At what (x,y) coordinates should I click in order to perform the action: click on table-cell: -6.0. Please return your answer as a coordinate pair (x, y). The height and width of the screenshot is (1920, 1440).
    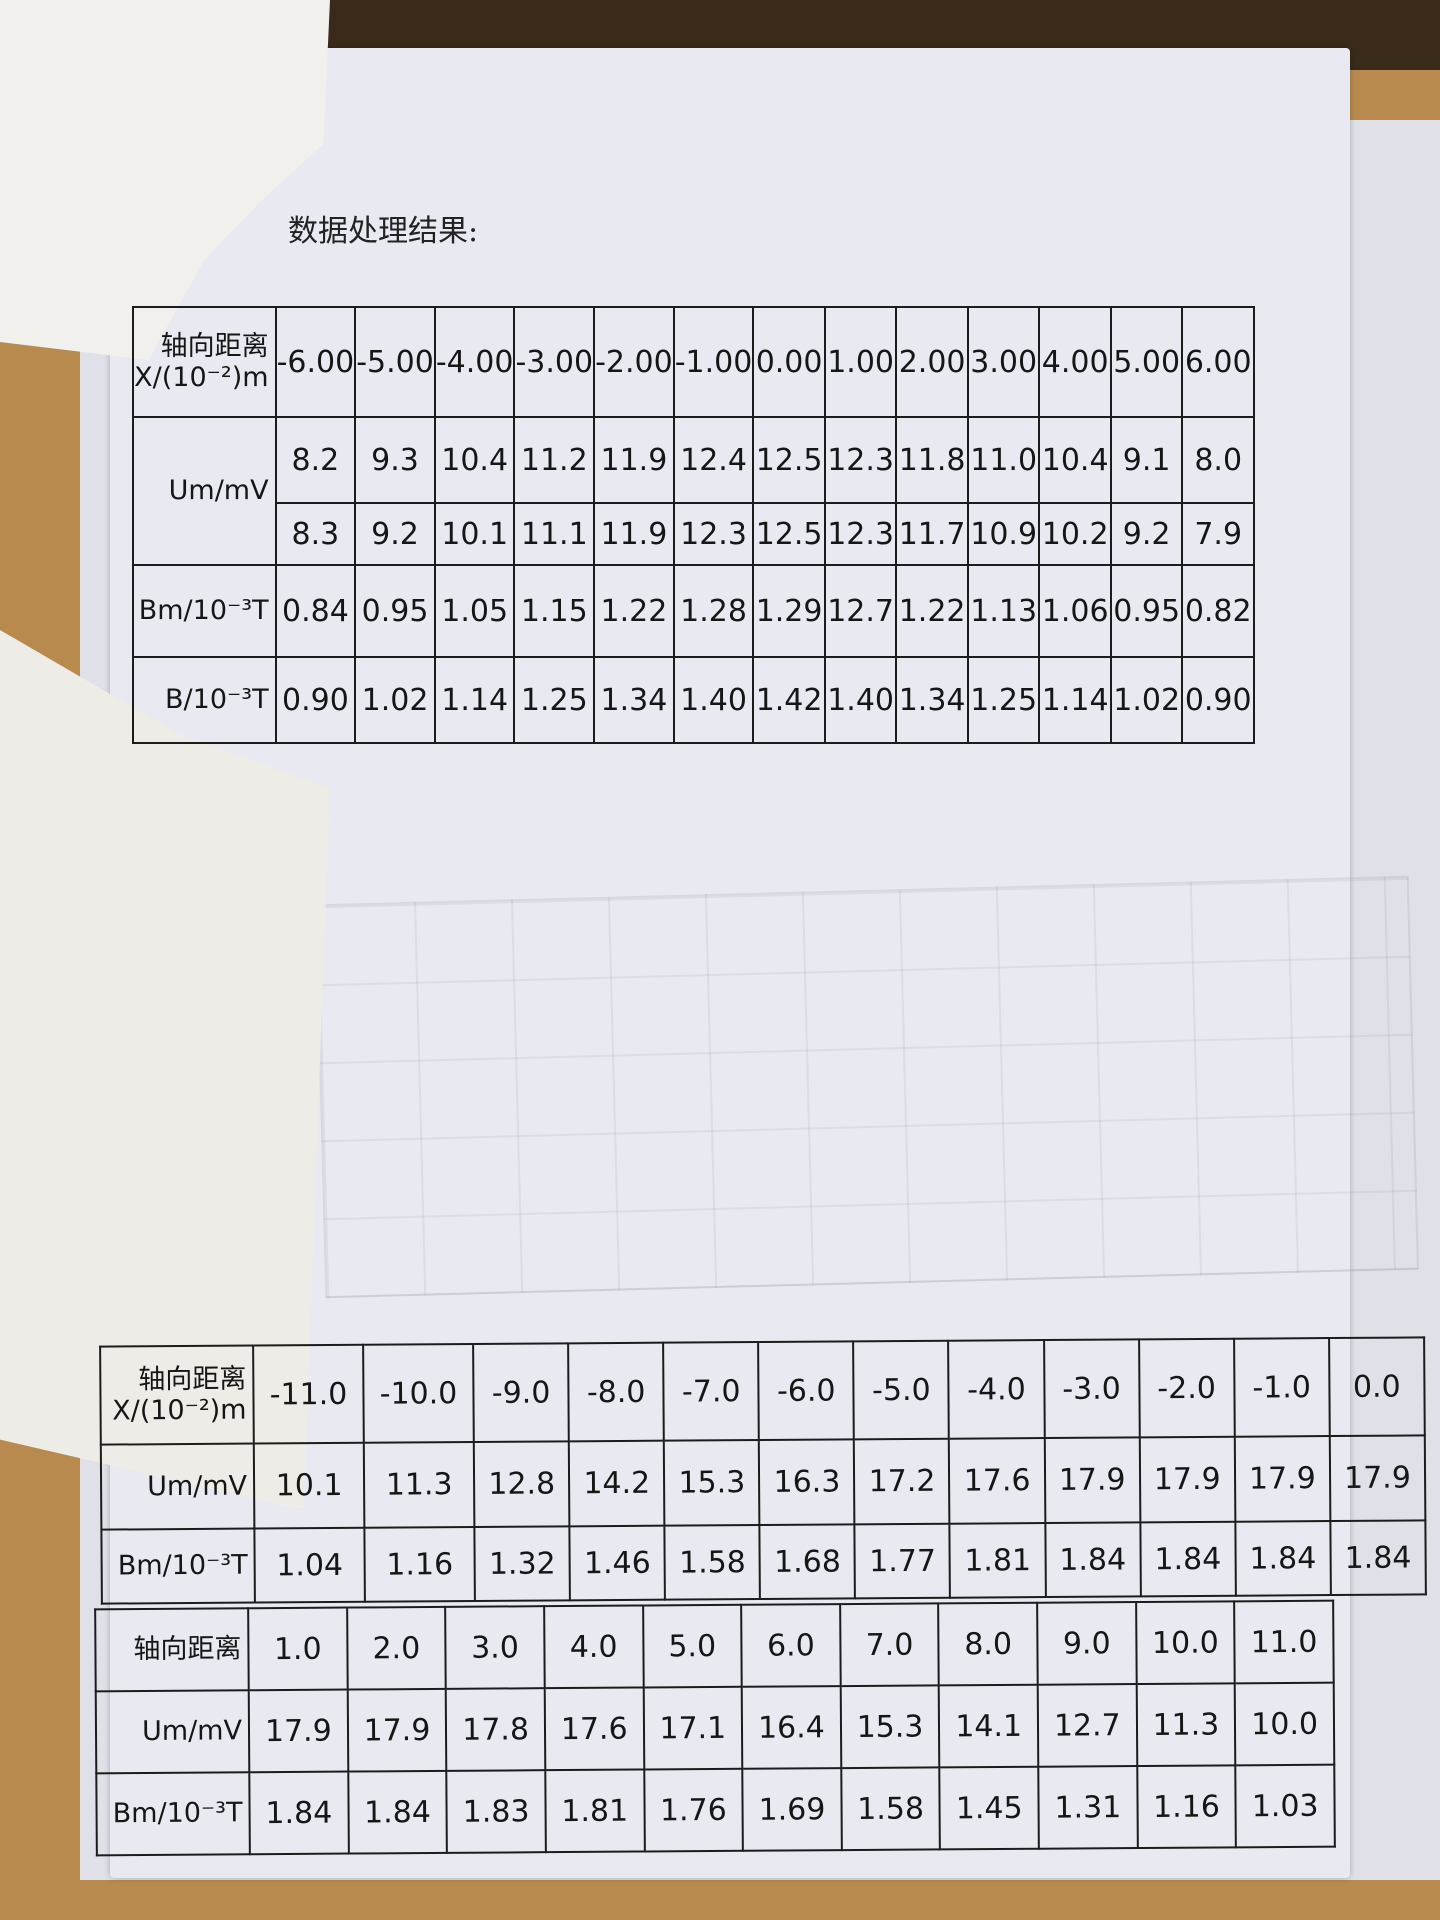
    Looking at the image, I should click on (806, 1391).